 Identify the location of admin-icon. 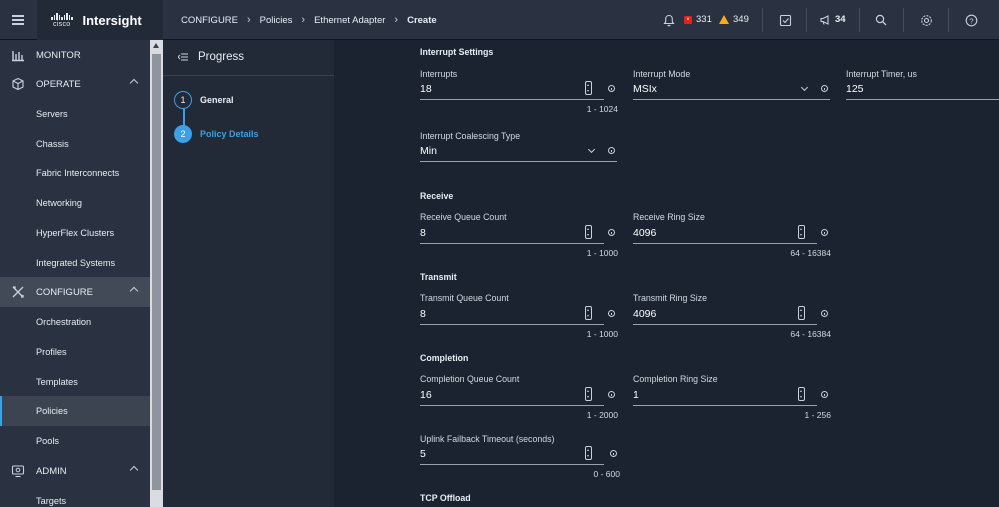
(18, 471).